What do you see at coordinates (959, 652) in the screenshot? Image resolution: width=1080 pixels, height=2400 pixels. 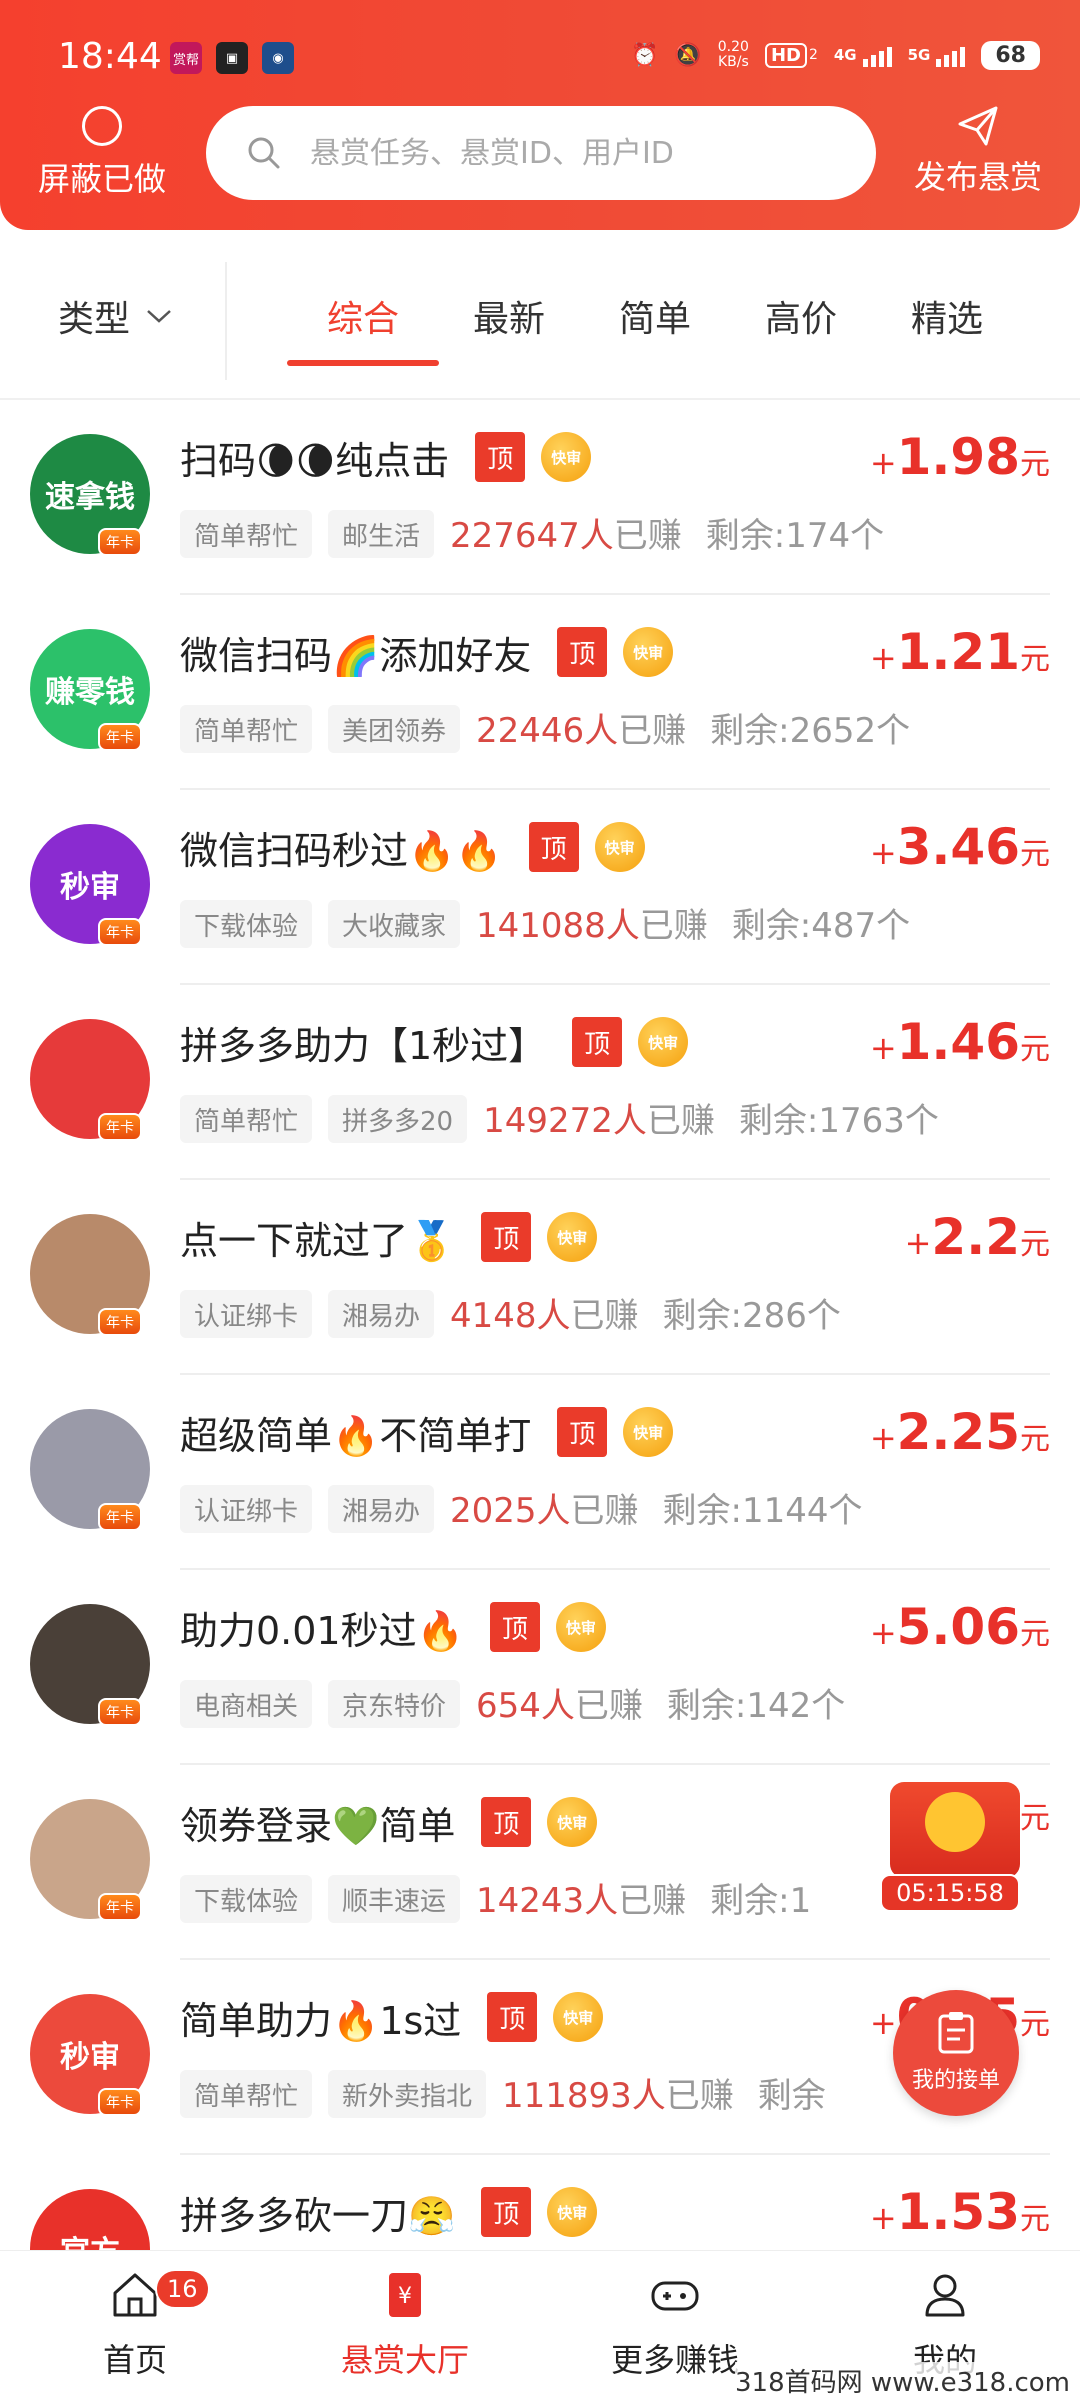 I see `reward-price: +1.21元` at bounding box center [959, 652].